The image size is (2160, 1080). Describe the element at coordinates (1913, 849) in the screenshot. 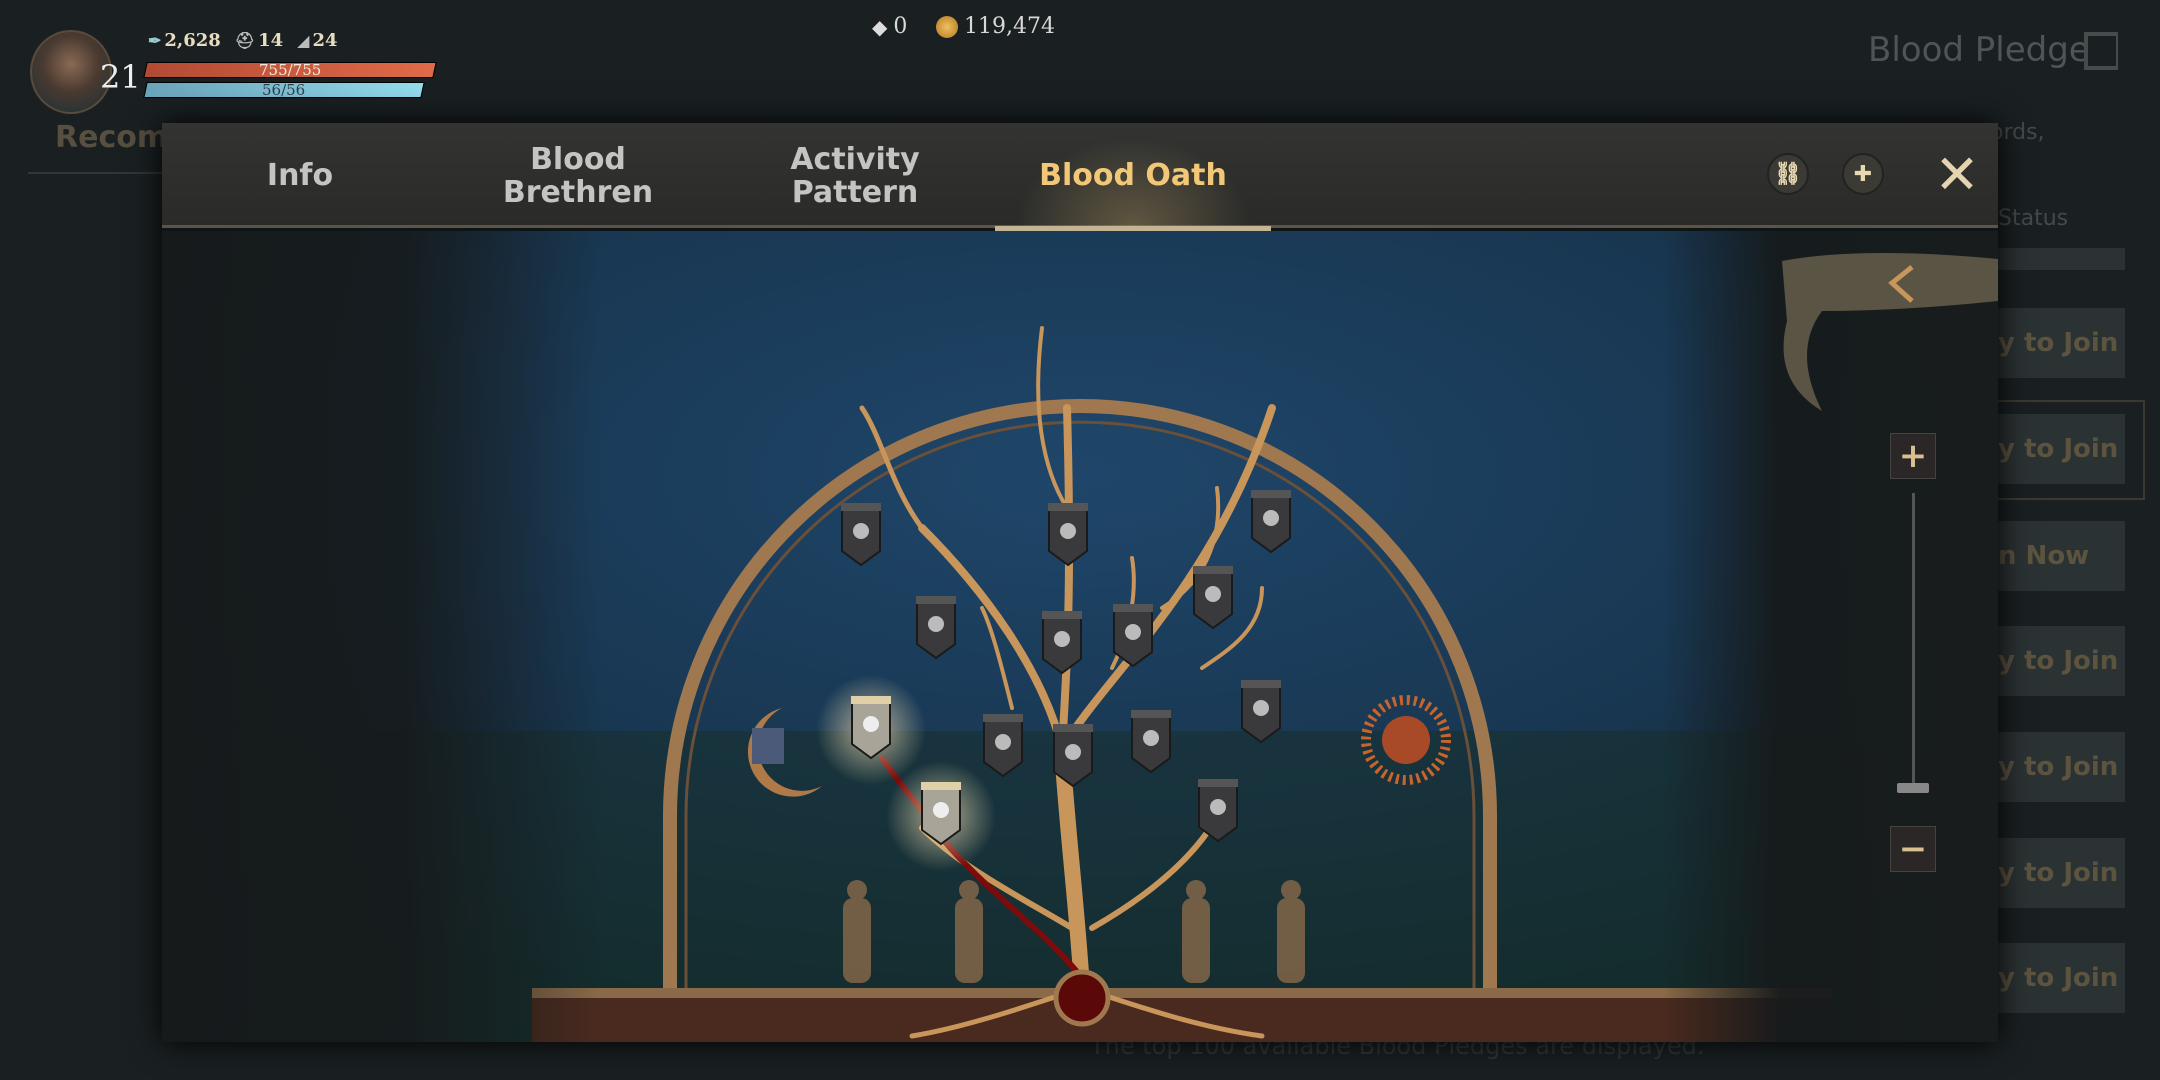

I see `zoom-out-button: −` at that location.